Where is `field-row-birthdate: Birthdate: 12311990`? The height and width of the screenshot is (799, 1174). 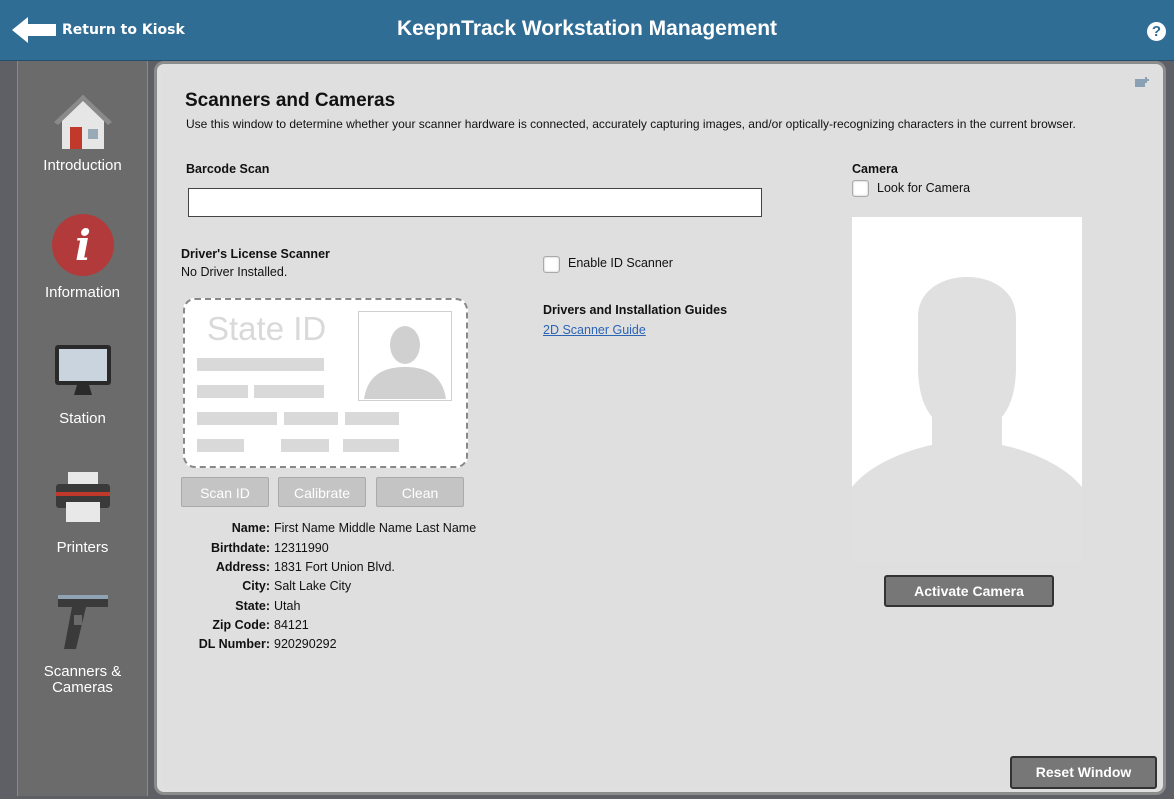 field-row-birthdate: Birthdate: 12311990 is located at coordinates (269, 548).